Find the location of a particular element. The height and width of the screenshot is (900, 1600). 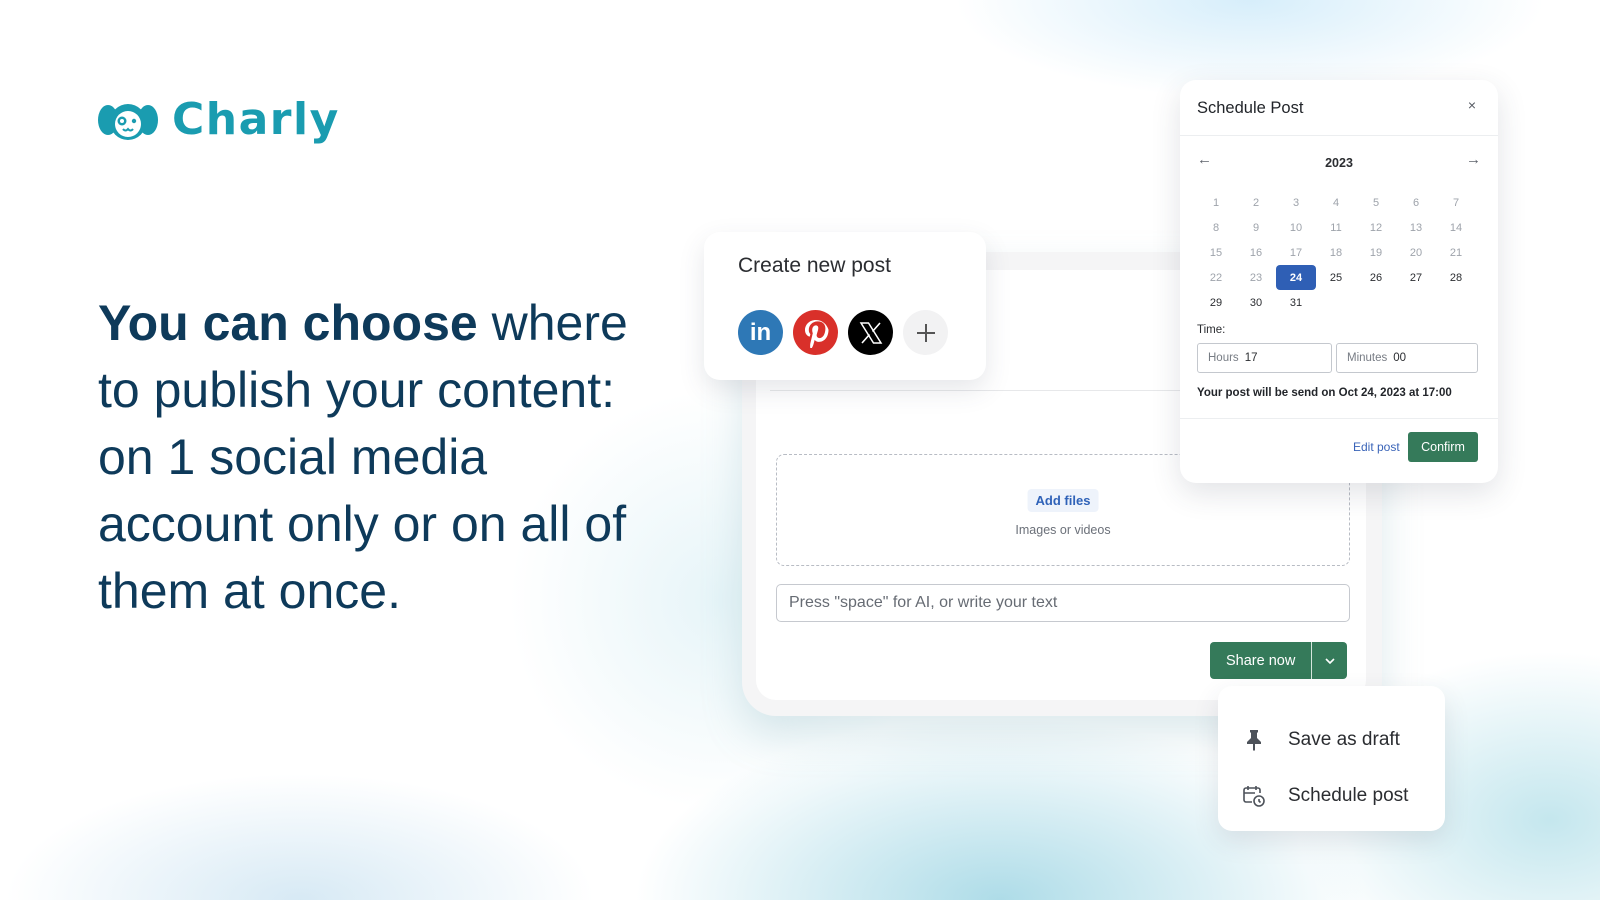

calendar-day: 14 is located at coordinates (1456, 227).